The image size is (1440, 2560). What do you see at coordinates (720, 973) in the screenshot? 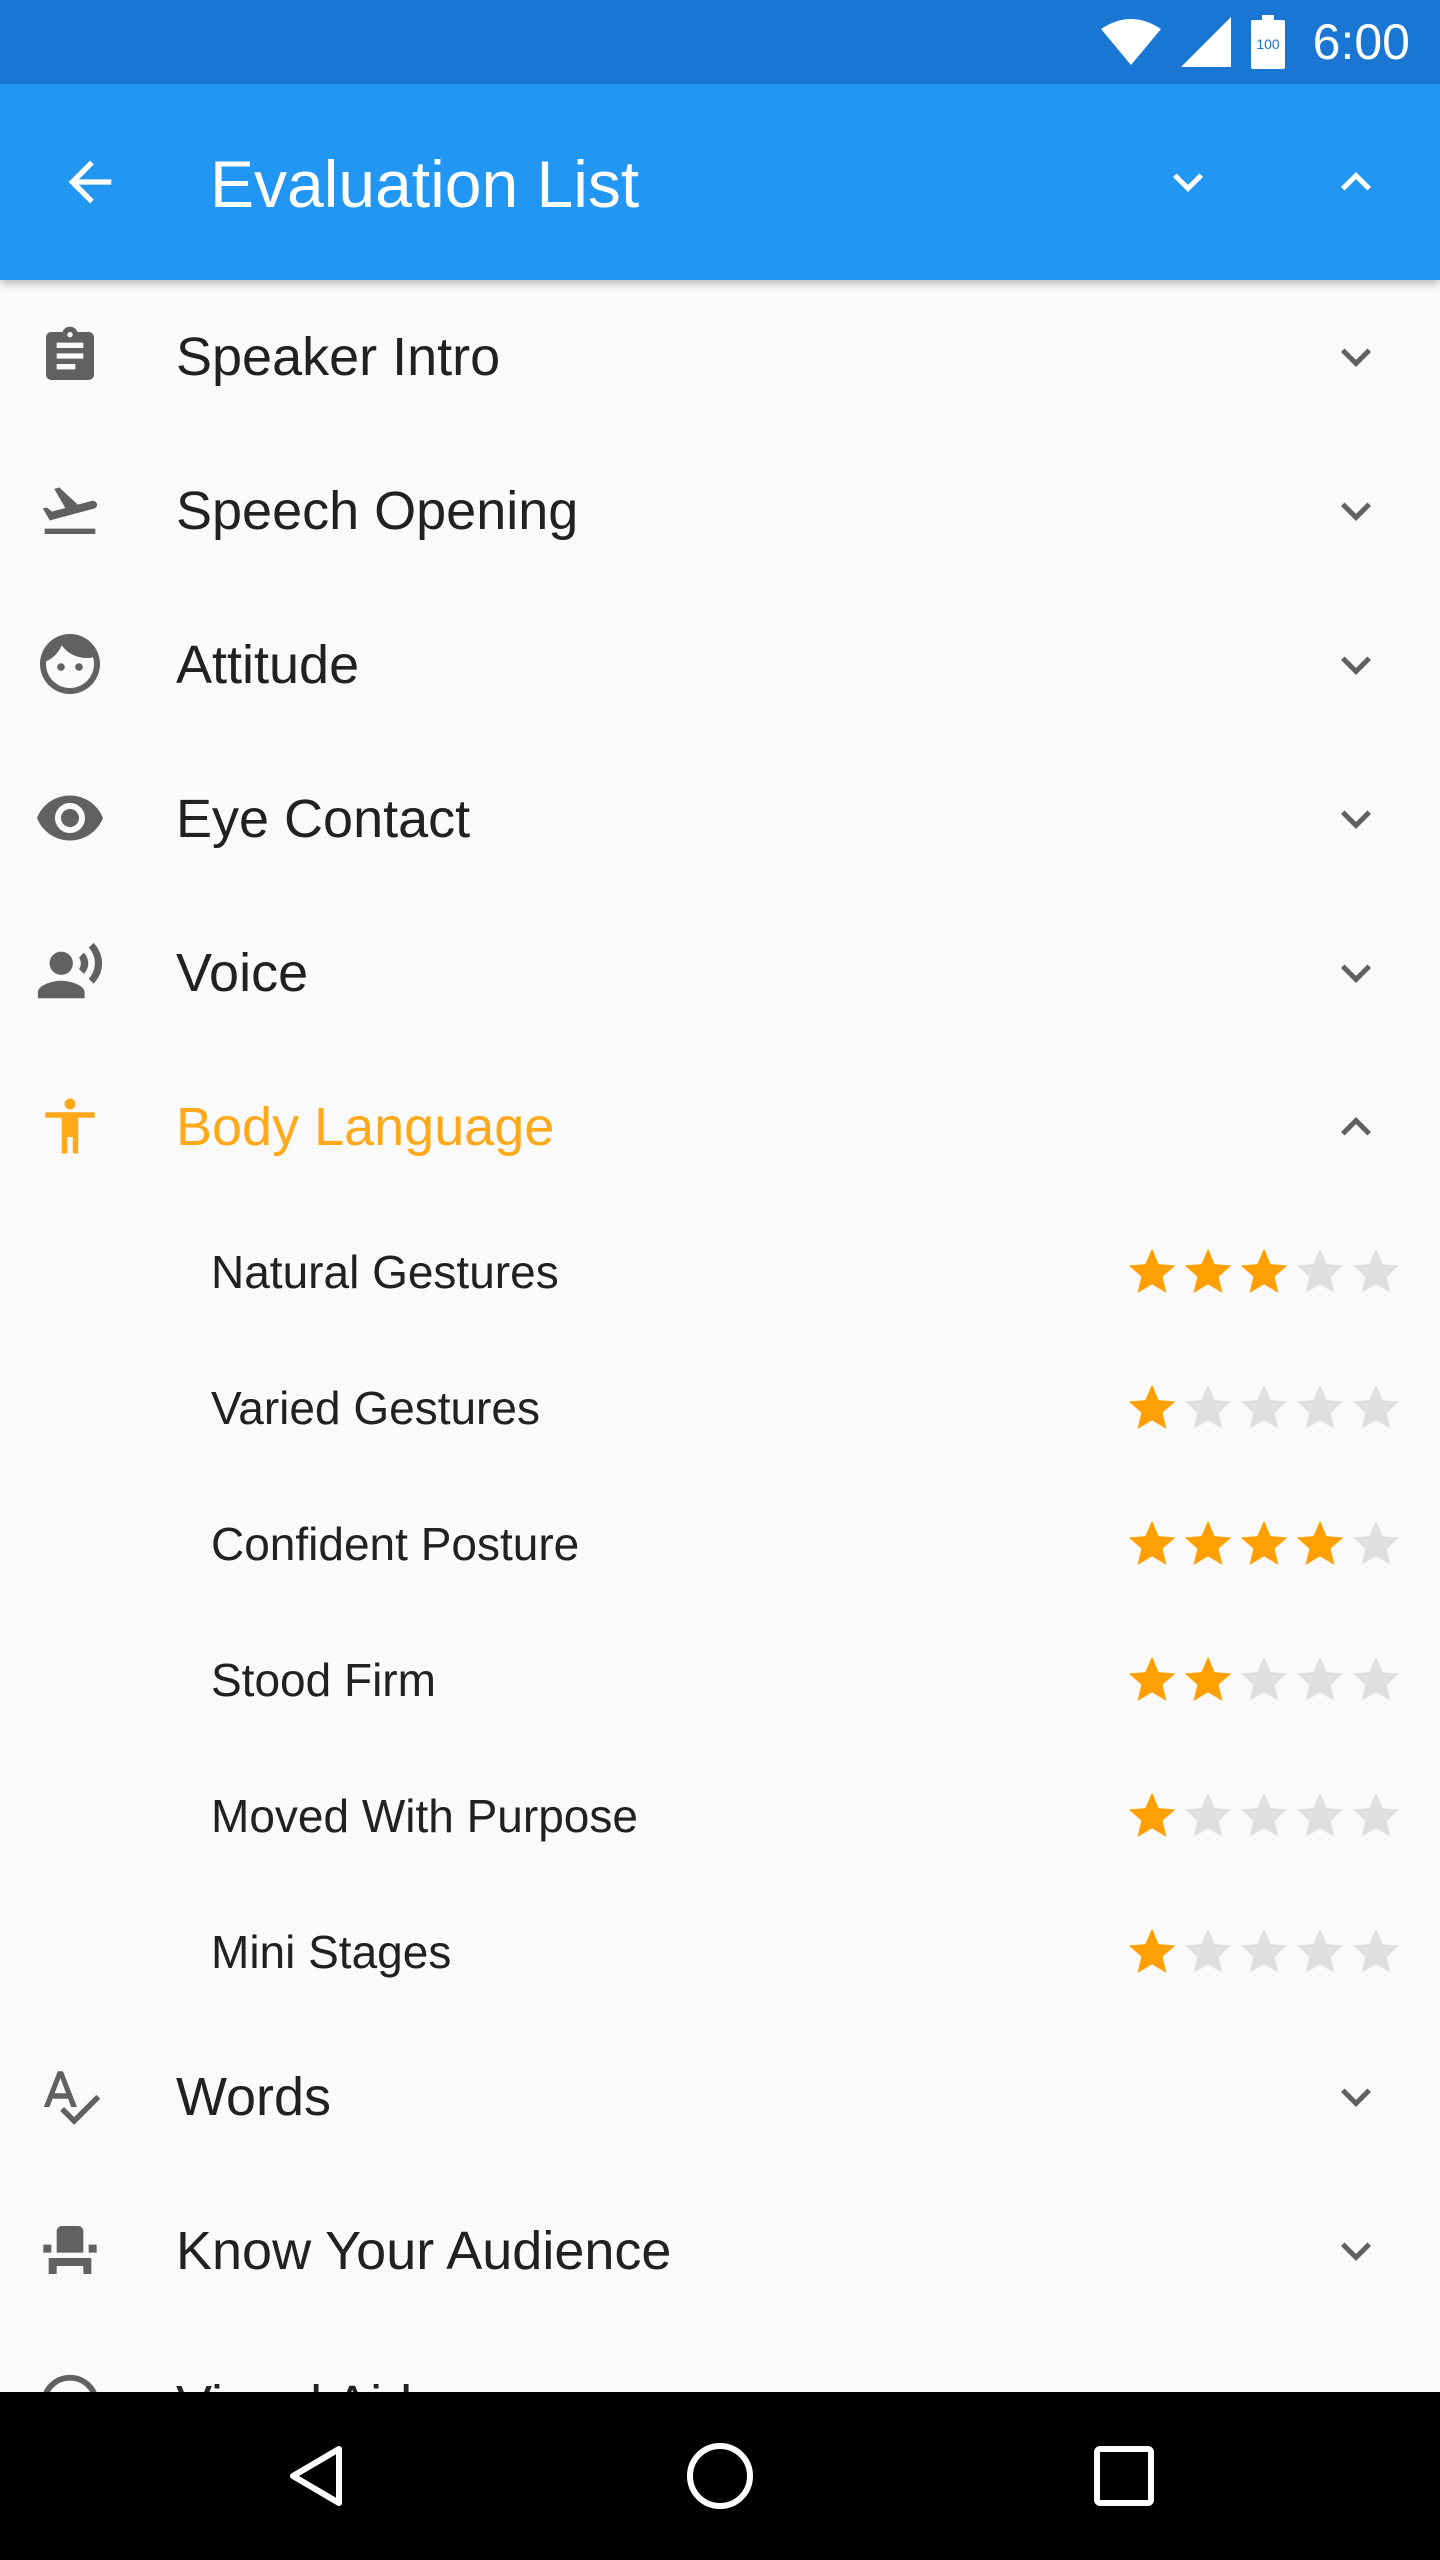
I see `category-row-voice: Voice` at bounding box center [720, 973].